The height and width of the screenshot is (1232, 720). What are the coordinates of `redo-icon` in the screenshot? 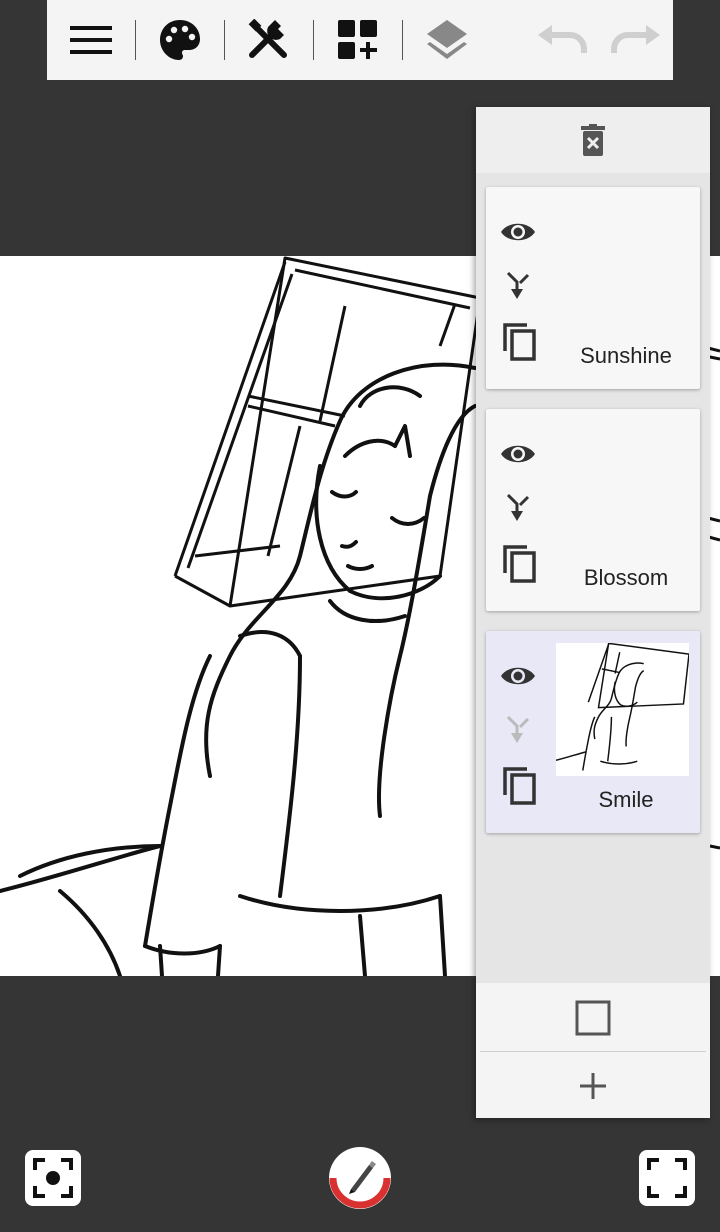 It's located at (635, 39).